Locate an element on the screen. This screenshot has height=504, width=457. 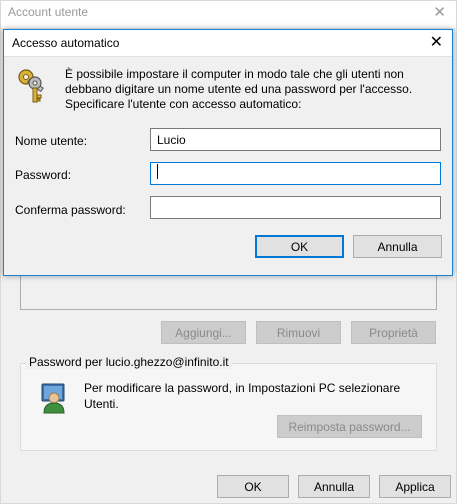
confirm-password-field is located at coordinates (295, 207).